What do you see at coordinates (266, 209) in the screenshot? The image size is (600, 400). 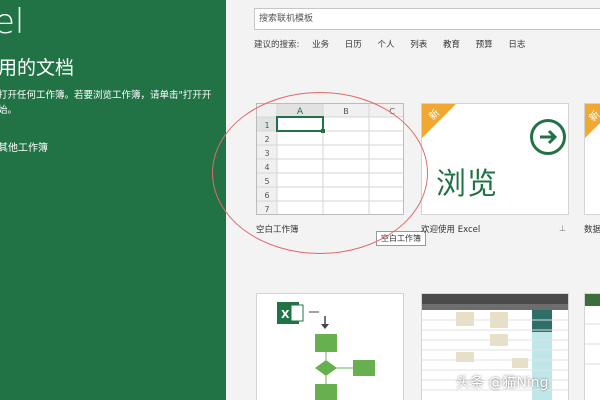 I see `row-header-7: 7` at bounding box center [266, 209].